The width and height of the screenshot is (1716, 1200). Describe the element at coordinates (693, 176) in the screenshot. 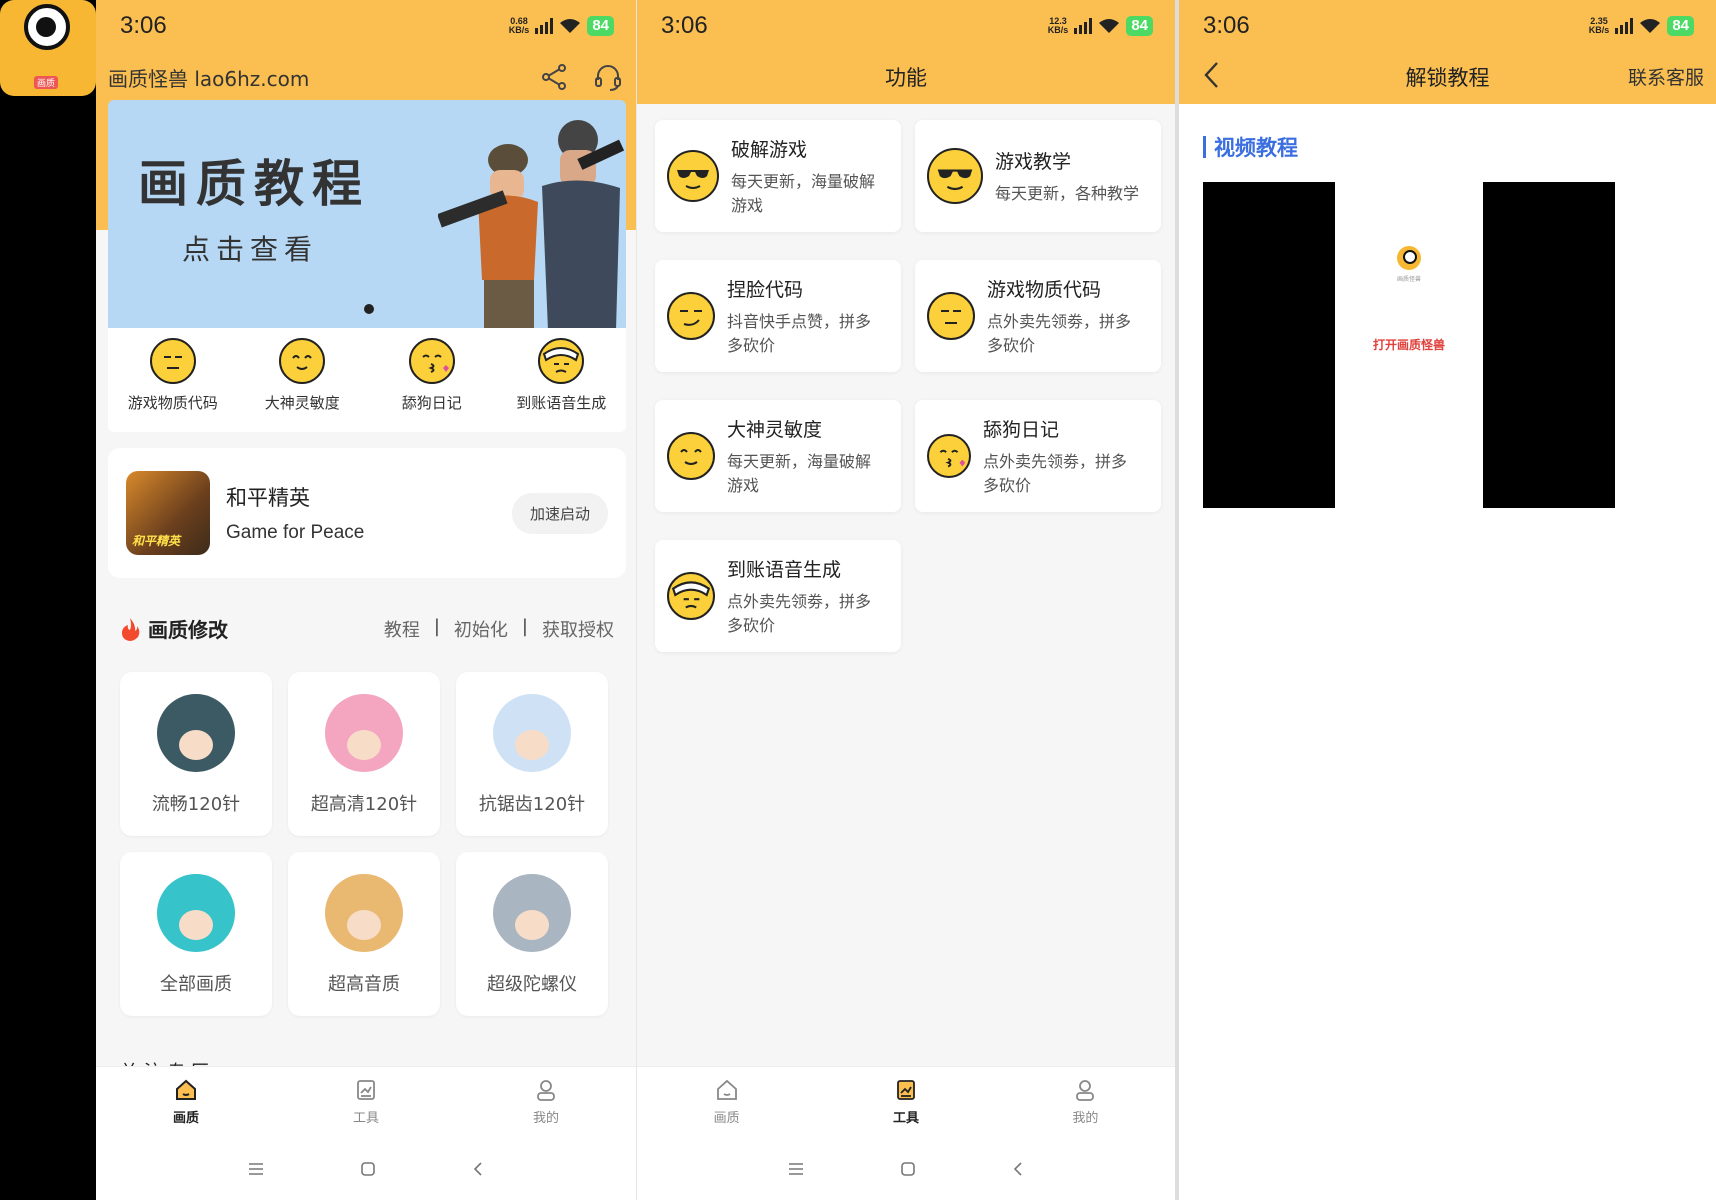

I see `sunglasses-face-icon` at that location.